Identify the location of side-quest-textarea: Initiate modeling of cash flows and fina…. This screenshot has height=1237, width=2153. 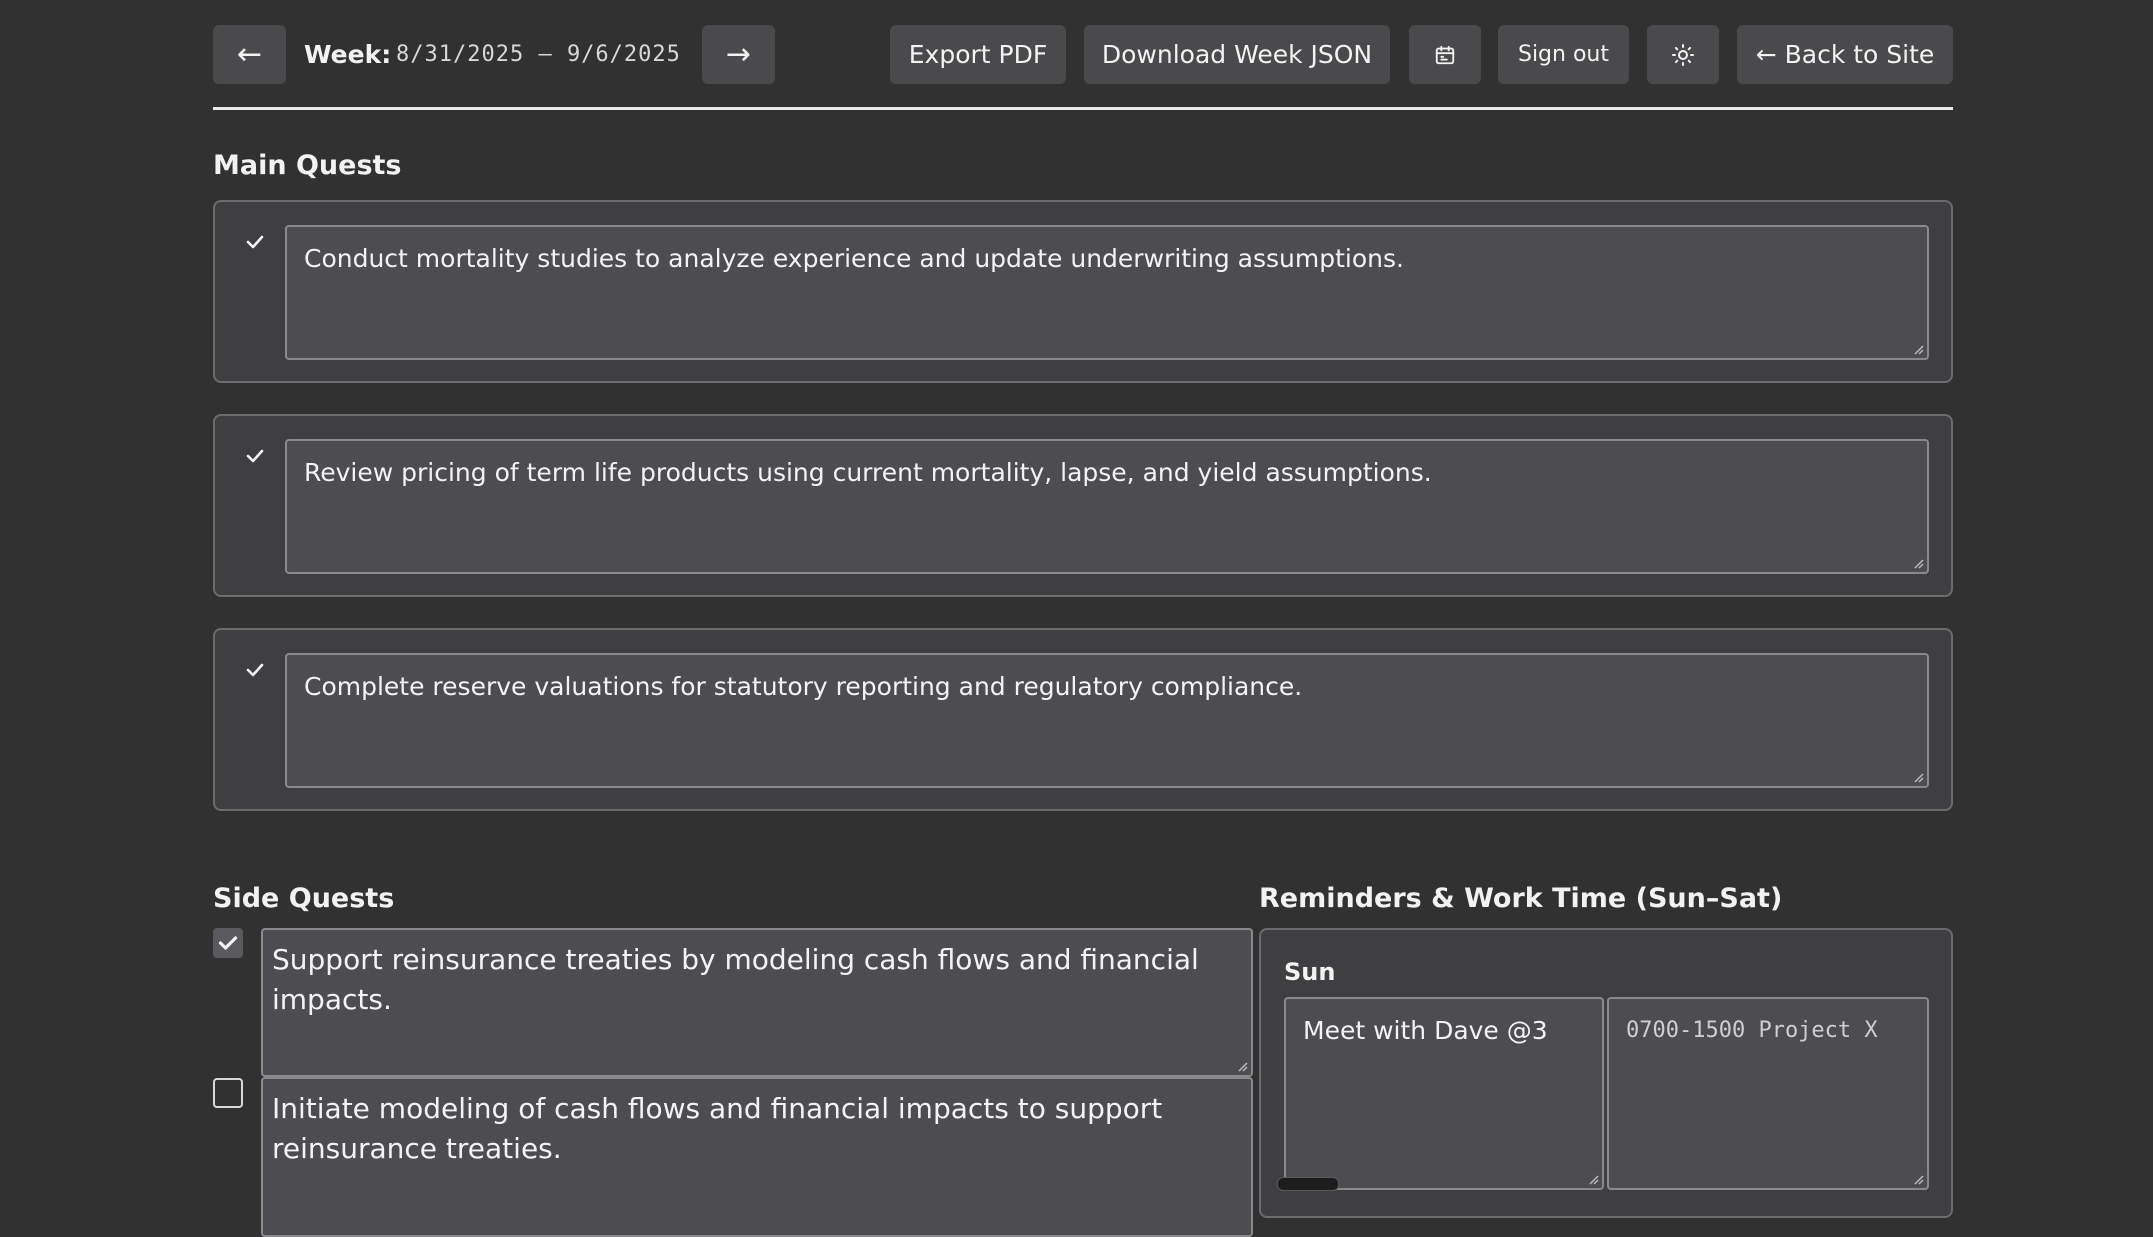
(757, 1157).